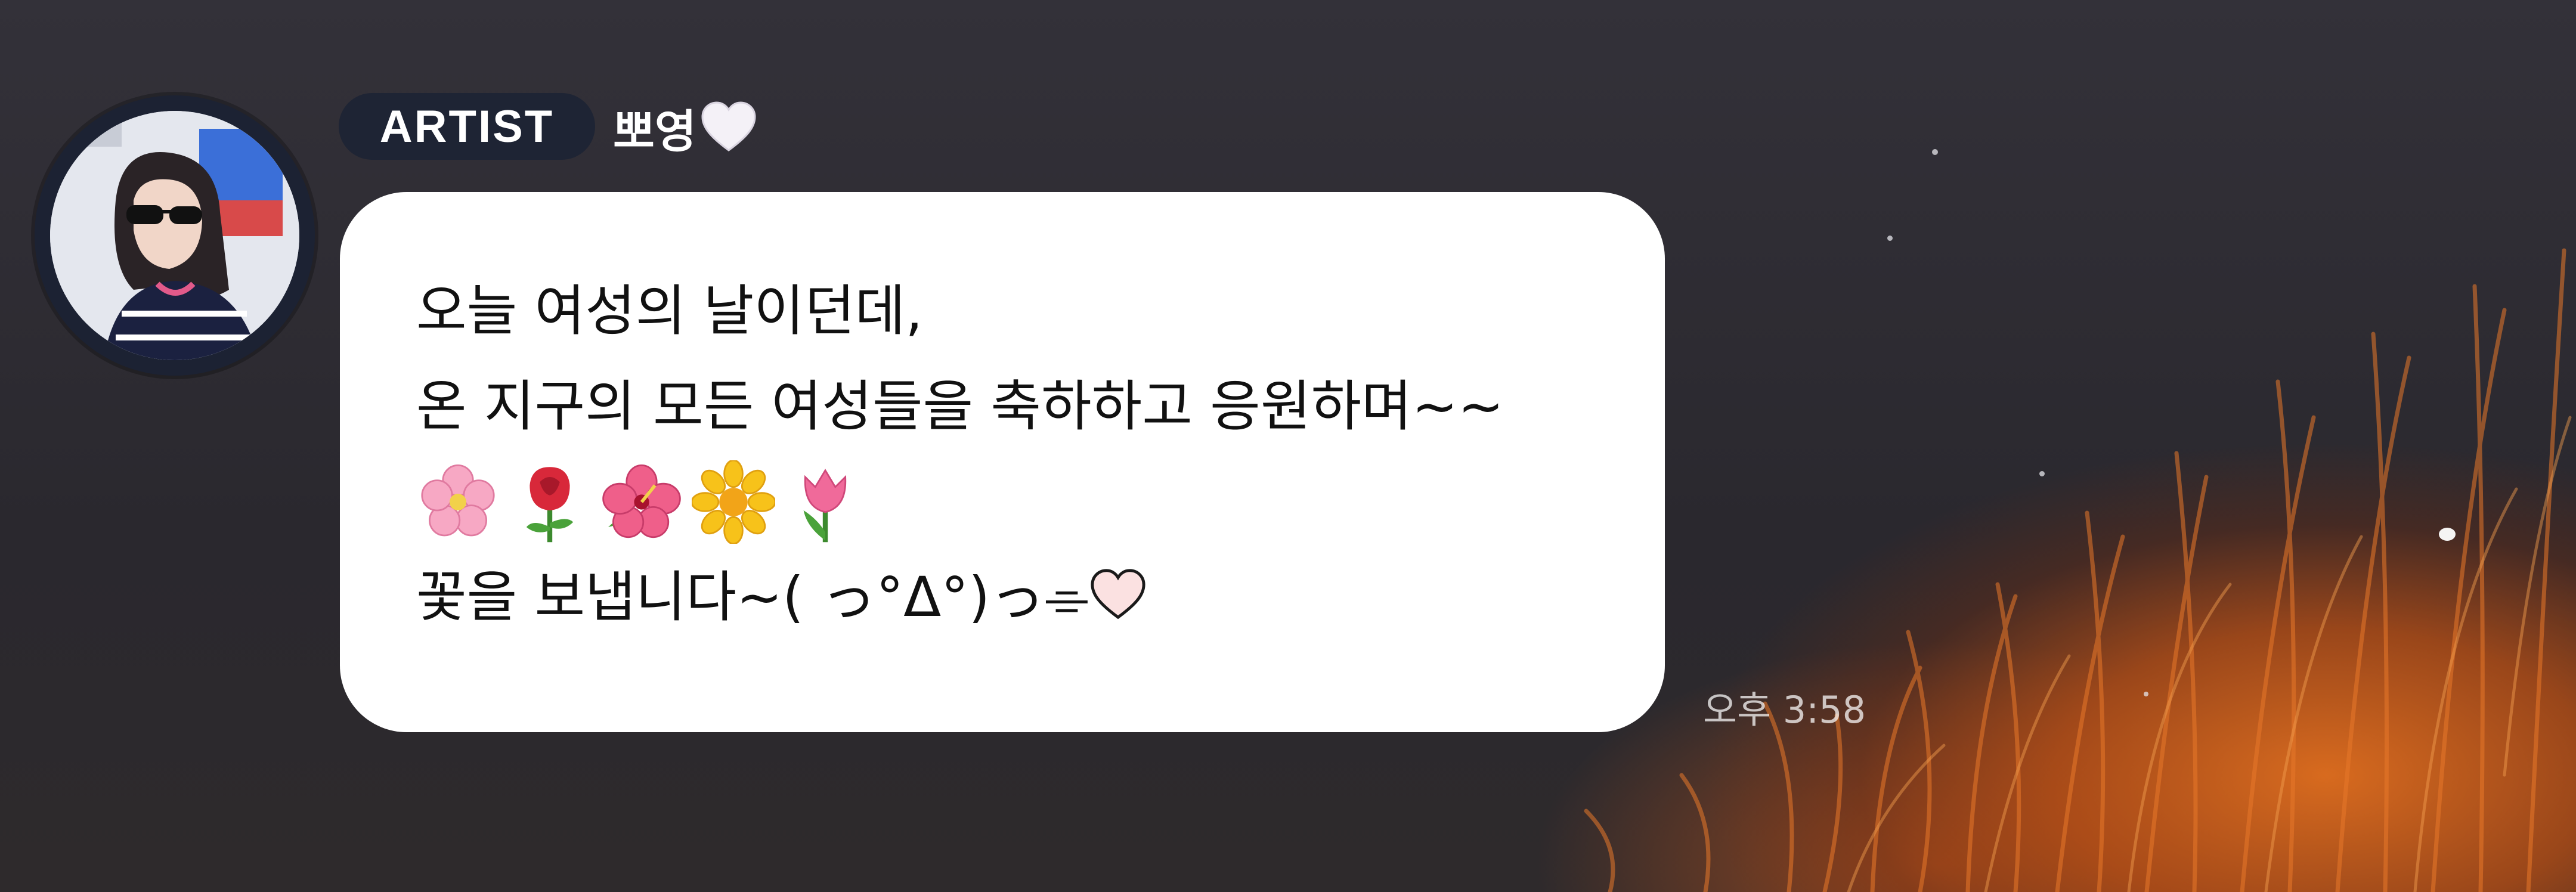 Image resolution: width=2576 pixels, height=892 pixels. I want to click on message-timestamp: 오후 3:58, so click(1785, 710).